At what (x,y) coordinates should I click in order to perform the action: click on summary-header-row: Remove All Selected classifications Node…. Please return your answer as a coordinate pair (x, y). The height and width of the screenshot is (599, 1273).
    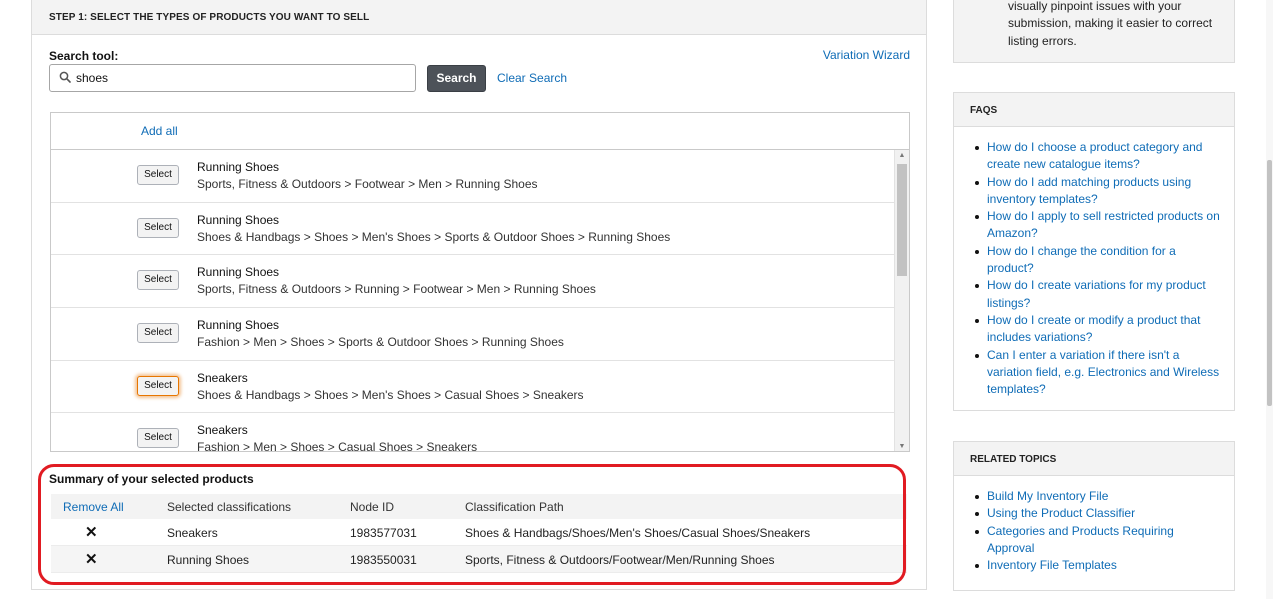
    Looking at the image, I should click on (479, 506).